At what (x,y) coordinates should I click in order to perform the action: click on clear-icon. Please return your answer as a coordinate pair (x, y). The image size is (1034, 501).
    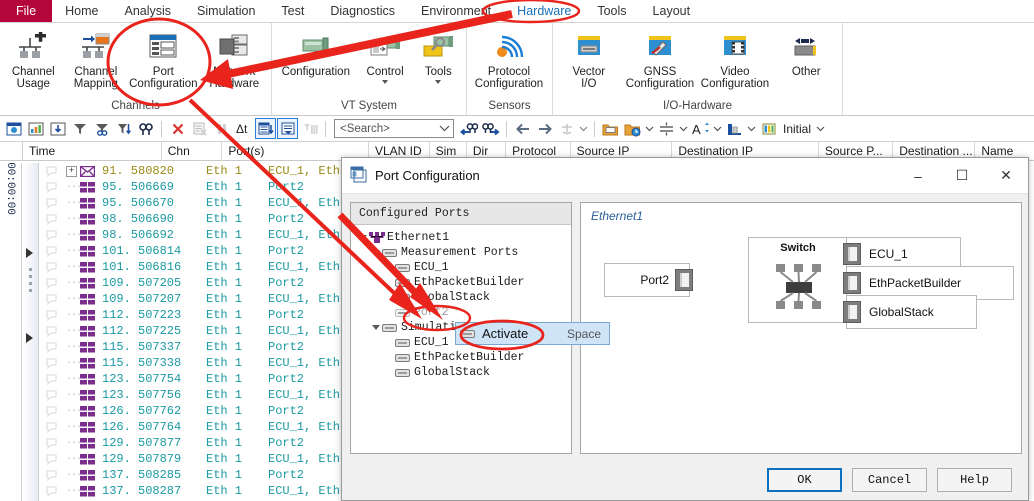
    Looking at the image, I should click on (177, 128).